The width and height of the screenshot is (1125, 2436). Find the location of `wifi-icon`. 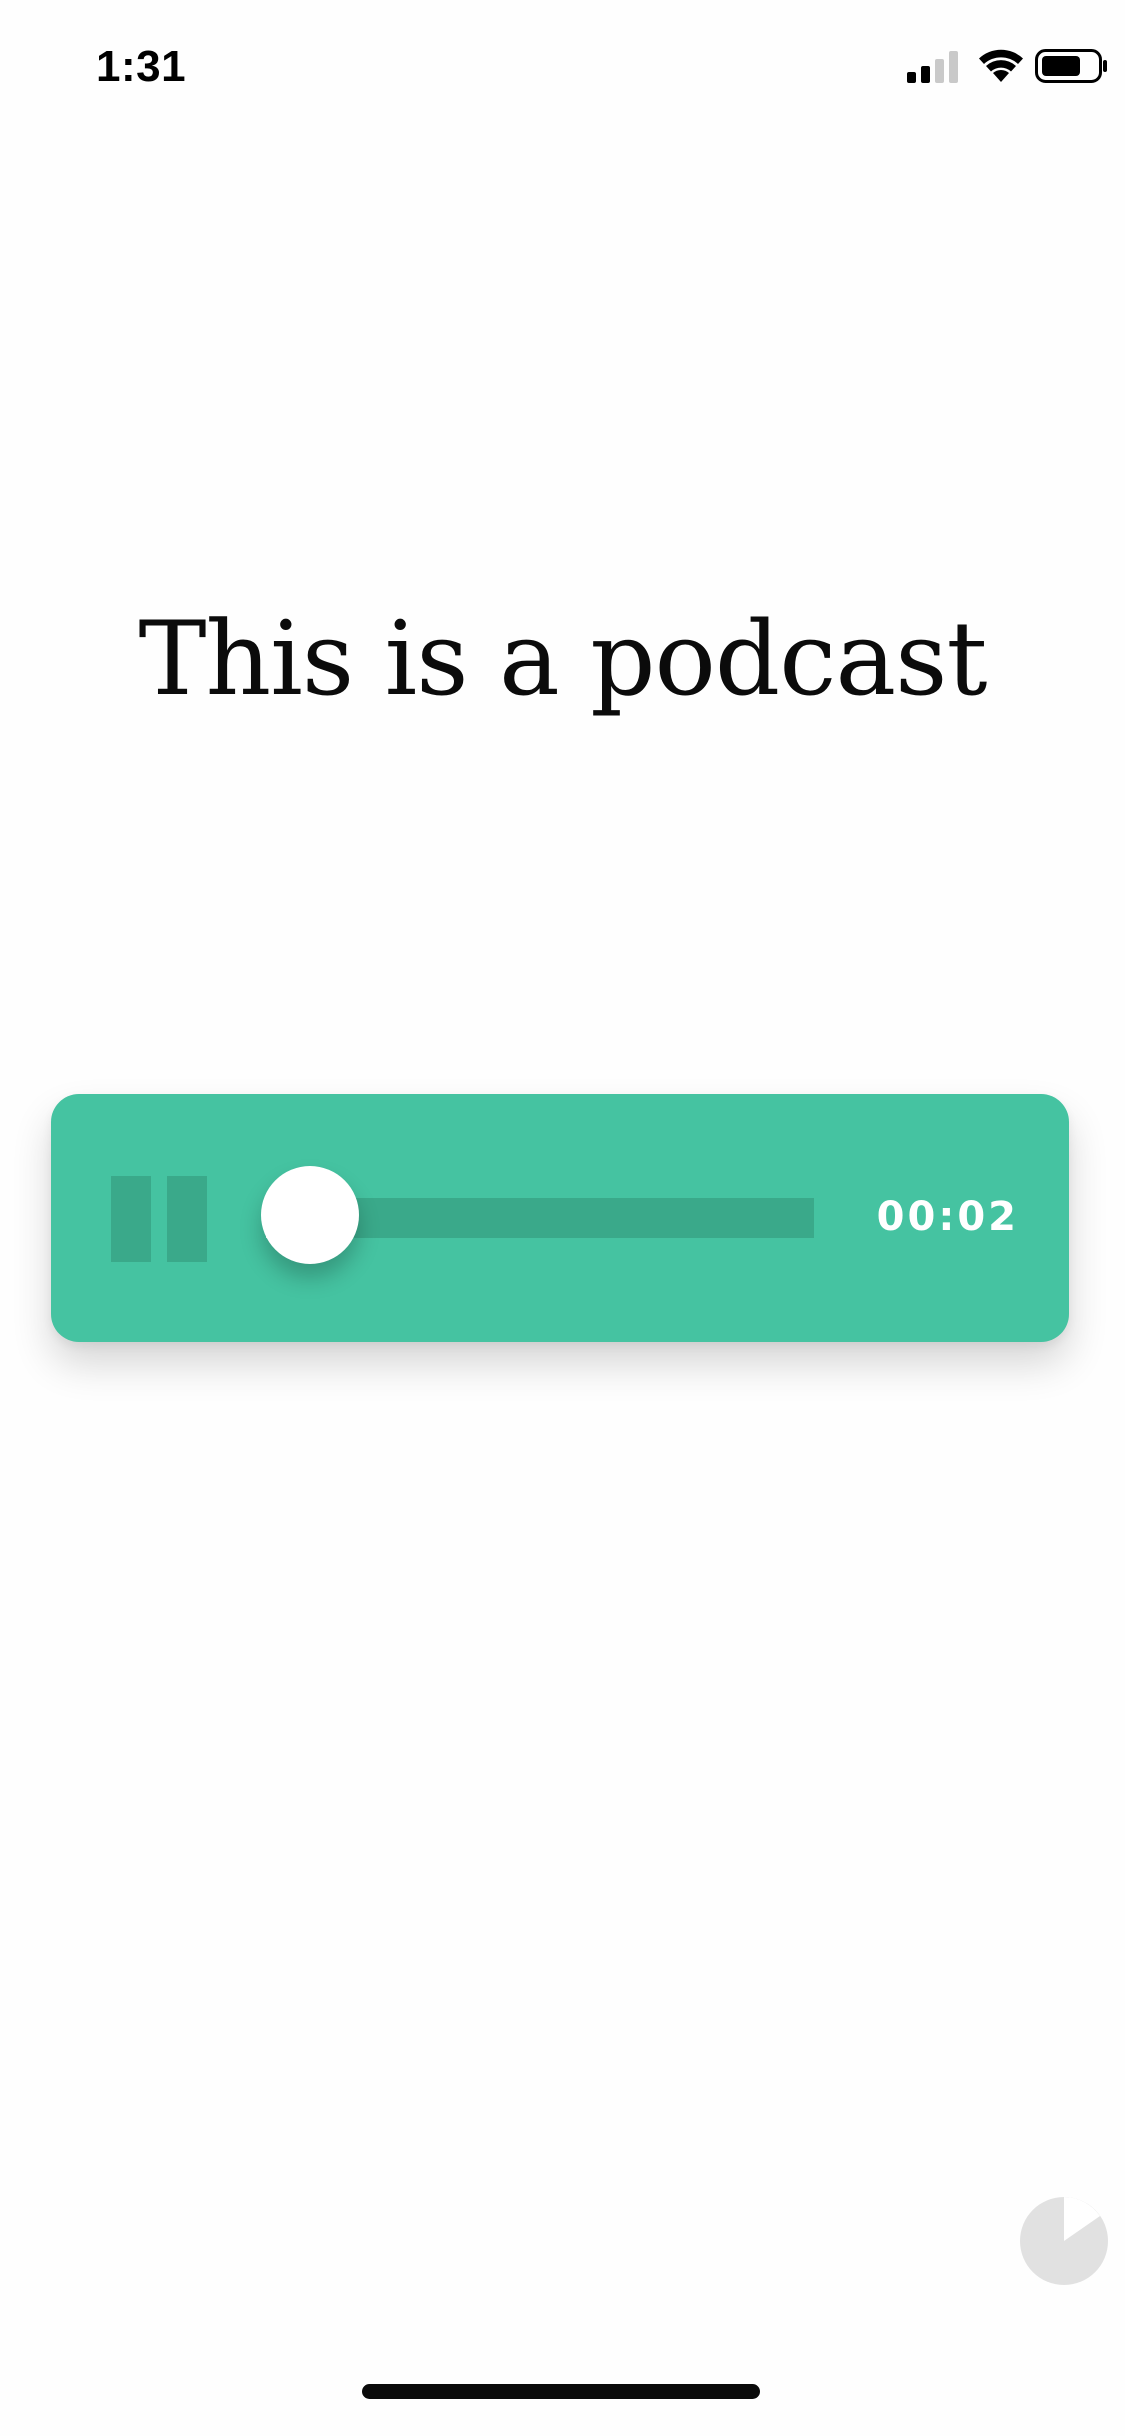

wifi-icon is located at coordinates (1001, 65).